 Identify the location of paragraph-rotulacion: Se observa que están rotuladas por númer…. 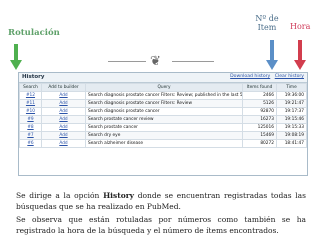
(161, 225).